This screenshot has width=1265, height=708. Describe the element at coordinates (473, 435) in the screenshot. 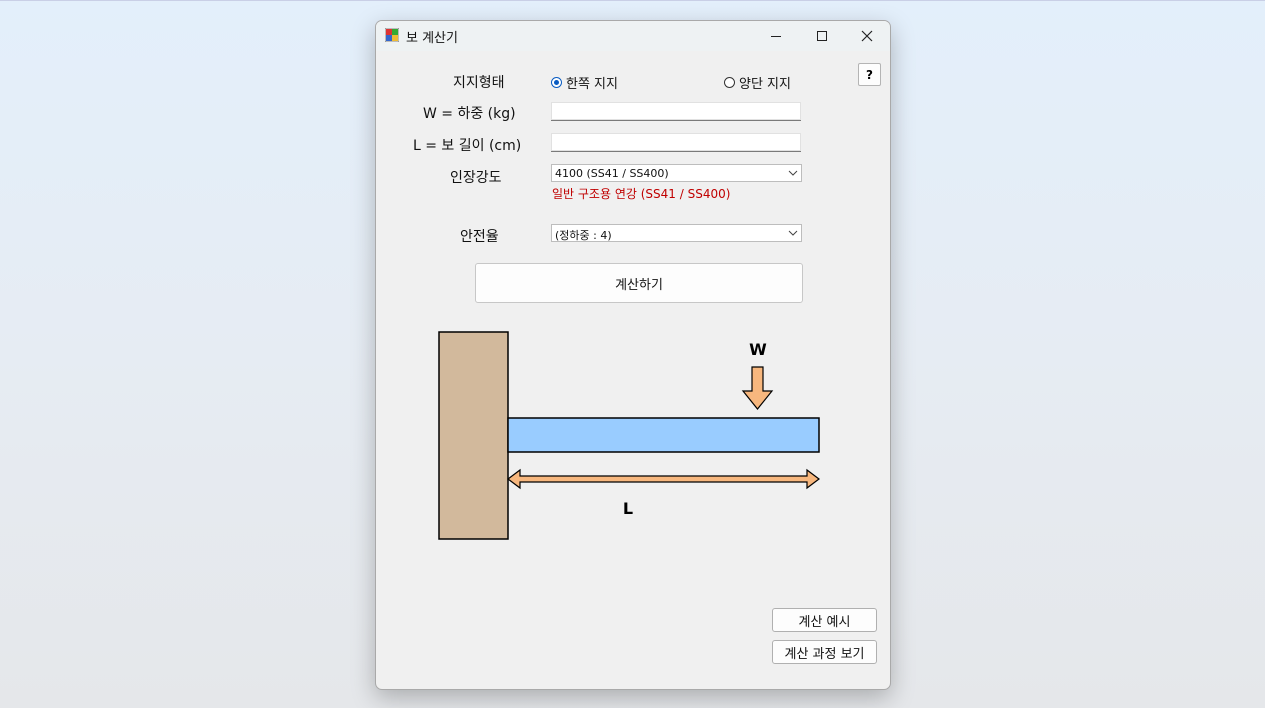

I see `wall-support` at that location.